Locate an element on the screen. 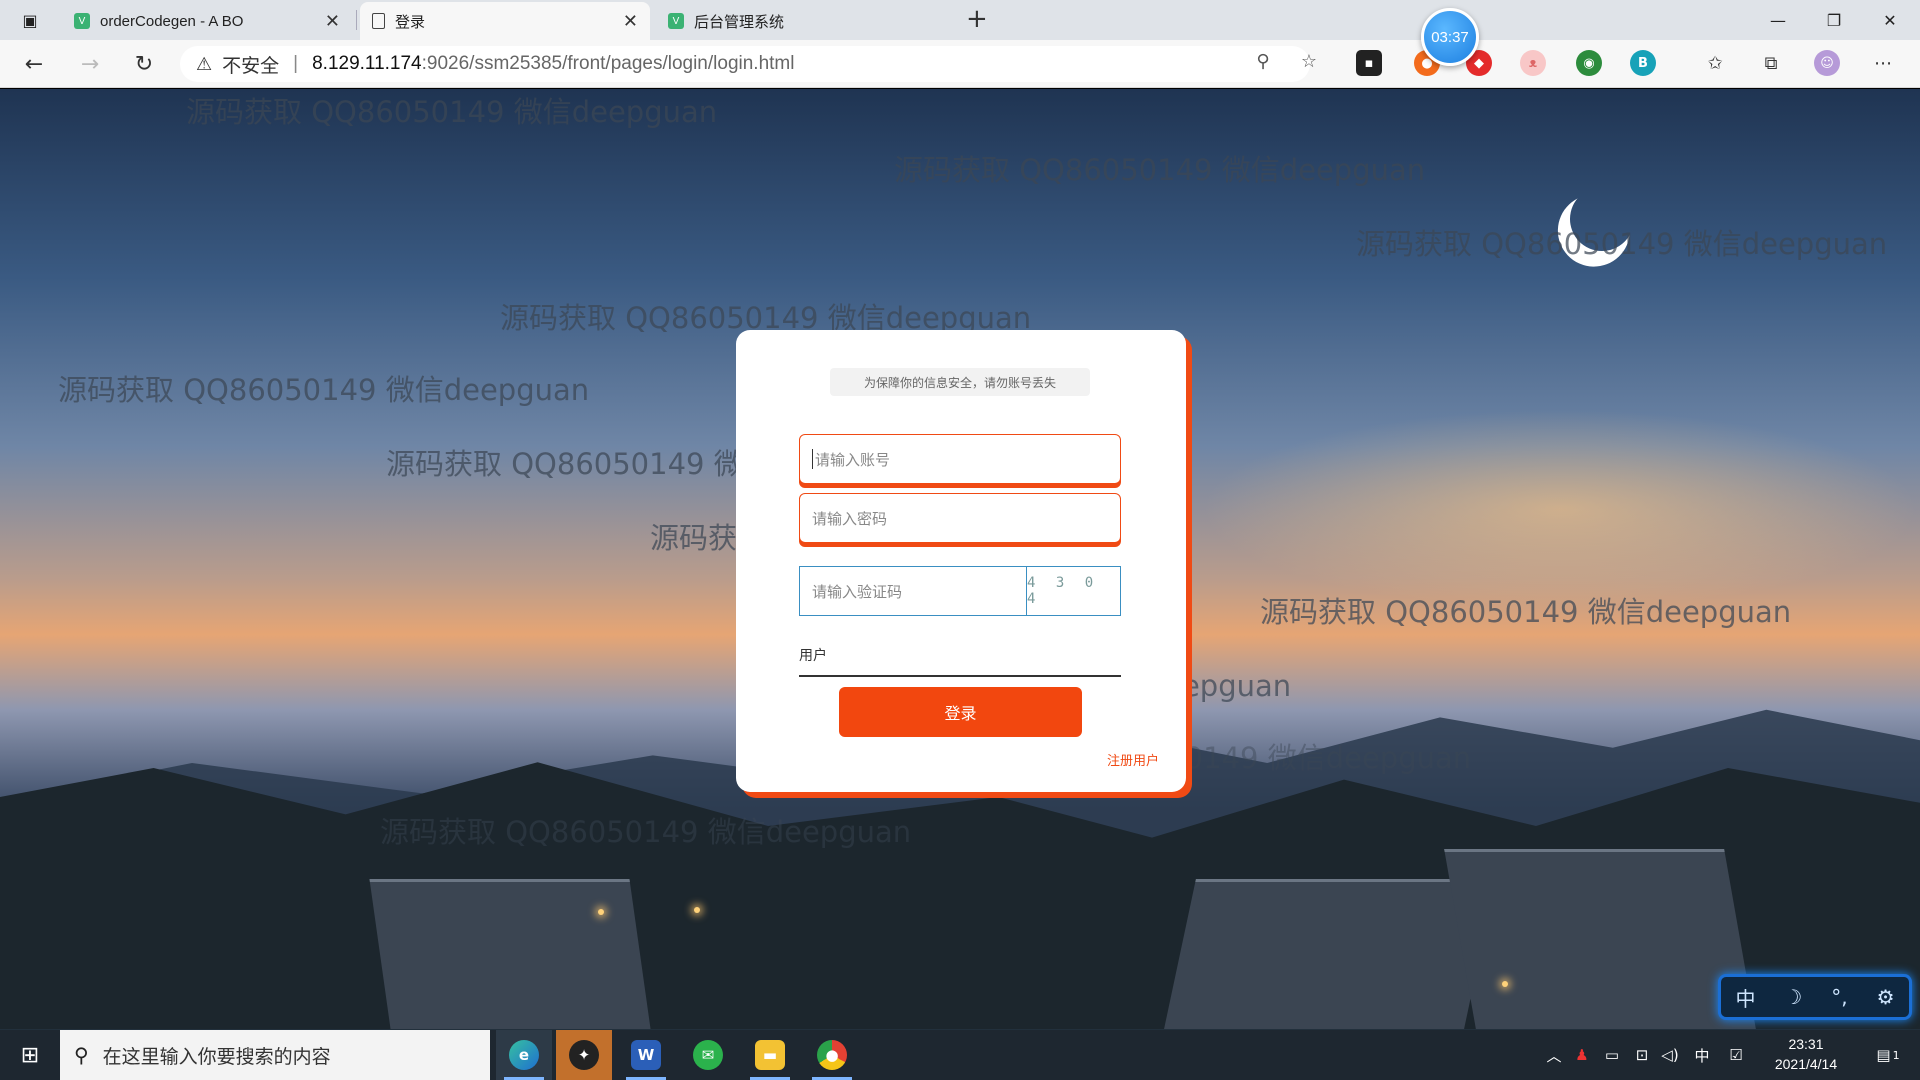  volume-icon: ◁) is located at coordinates (1670, 1055).